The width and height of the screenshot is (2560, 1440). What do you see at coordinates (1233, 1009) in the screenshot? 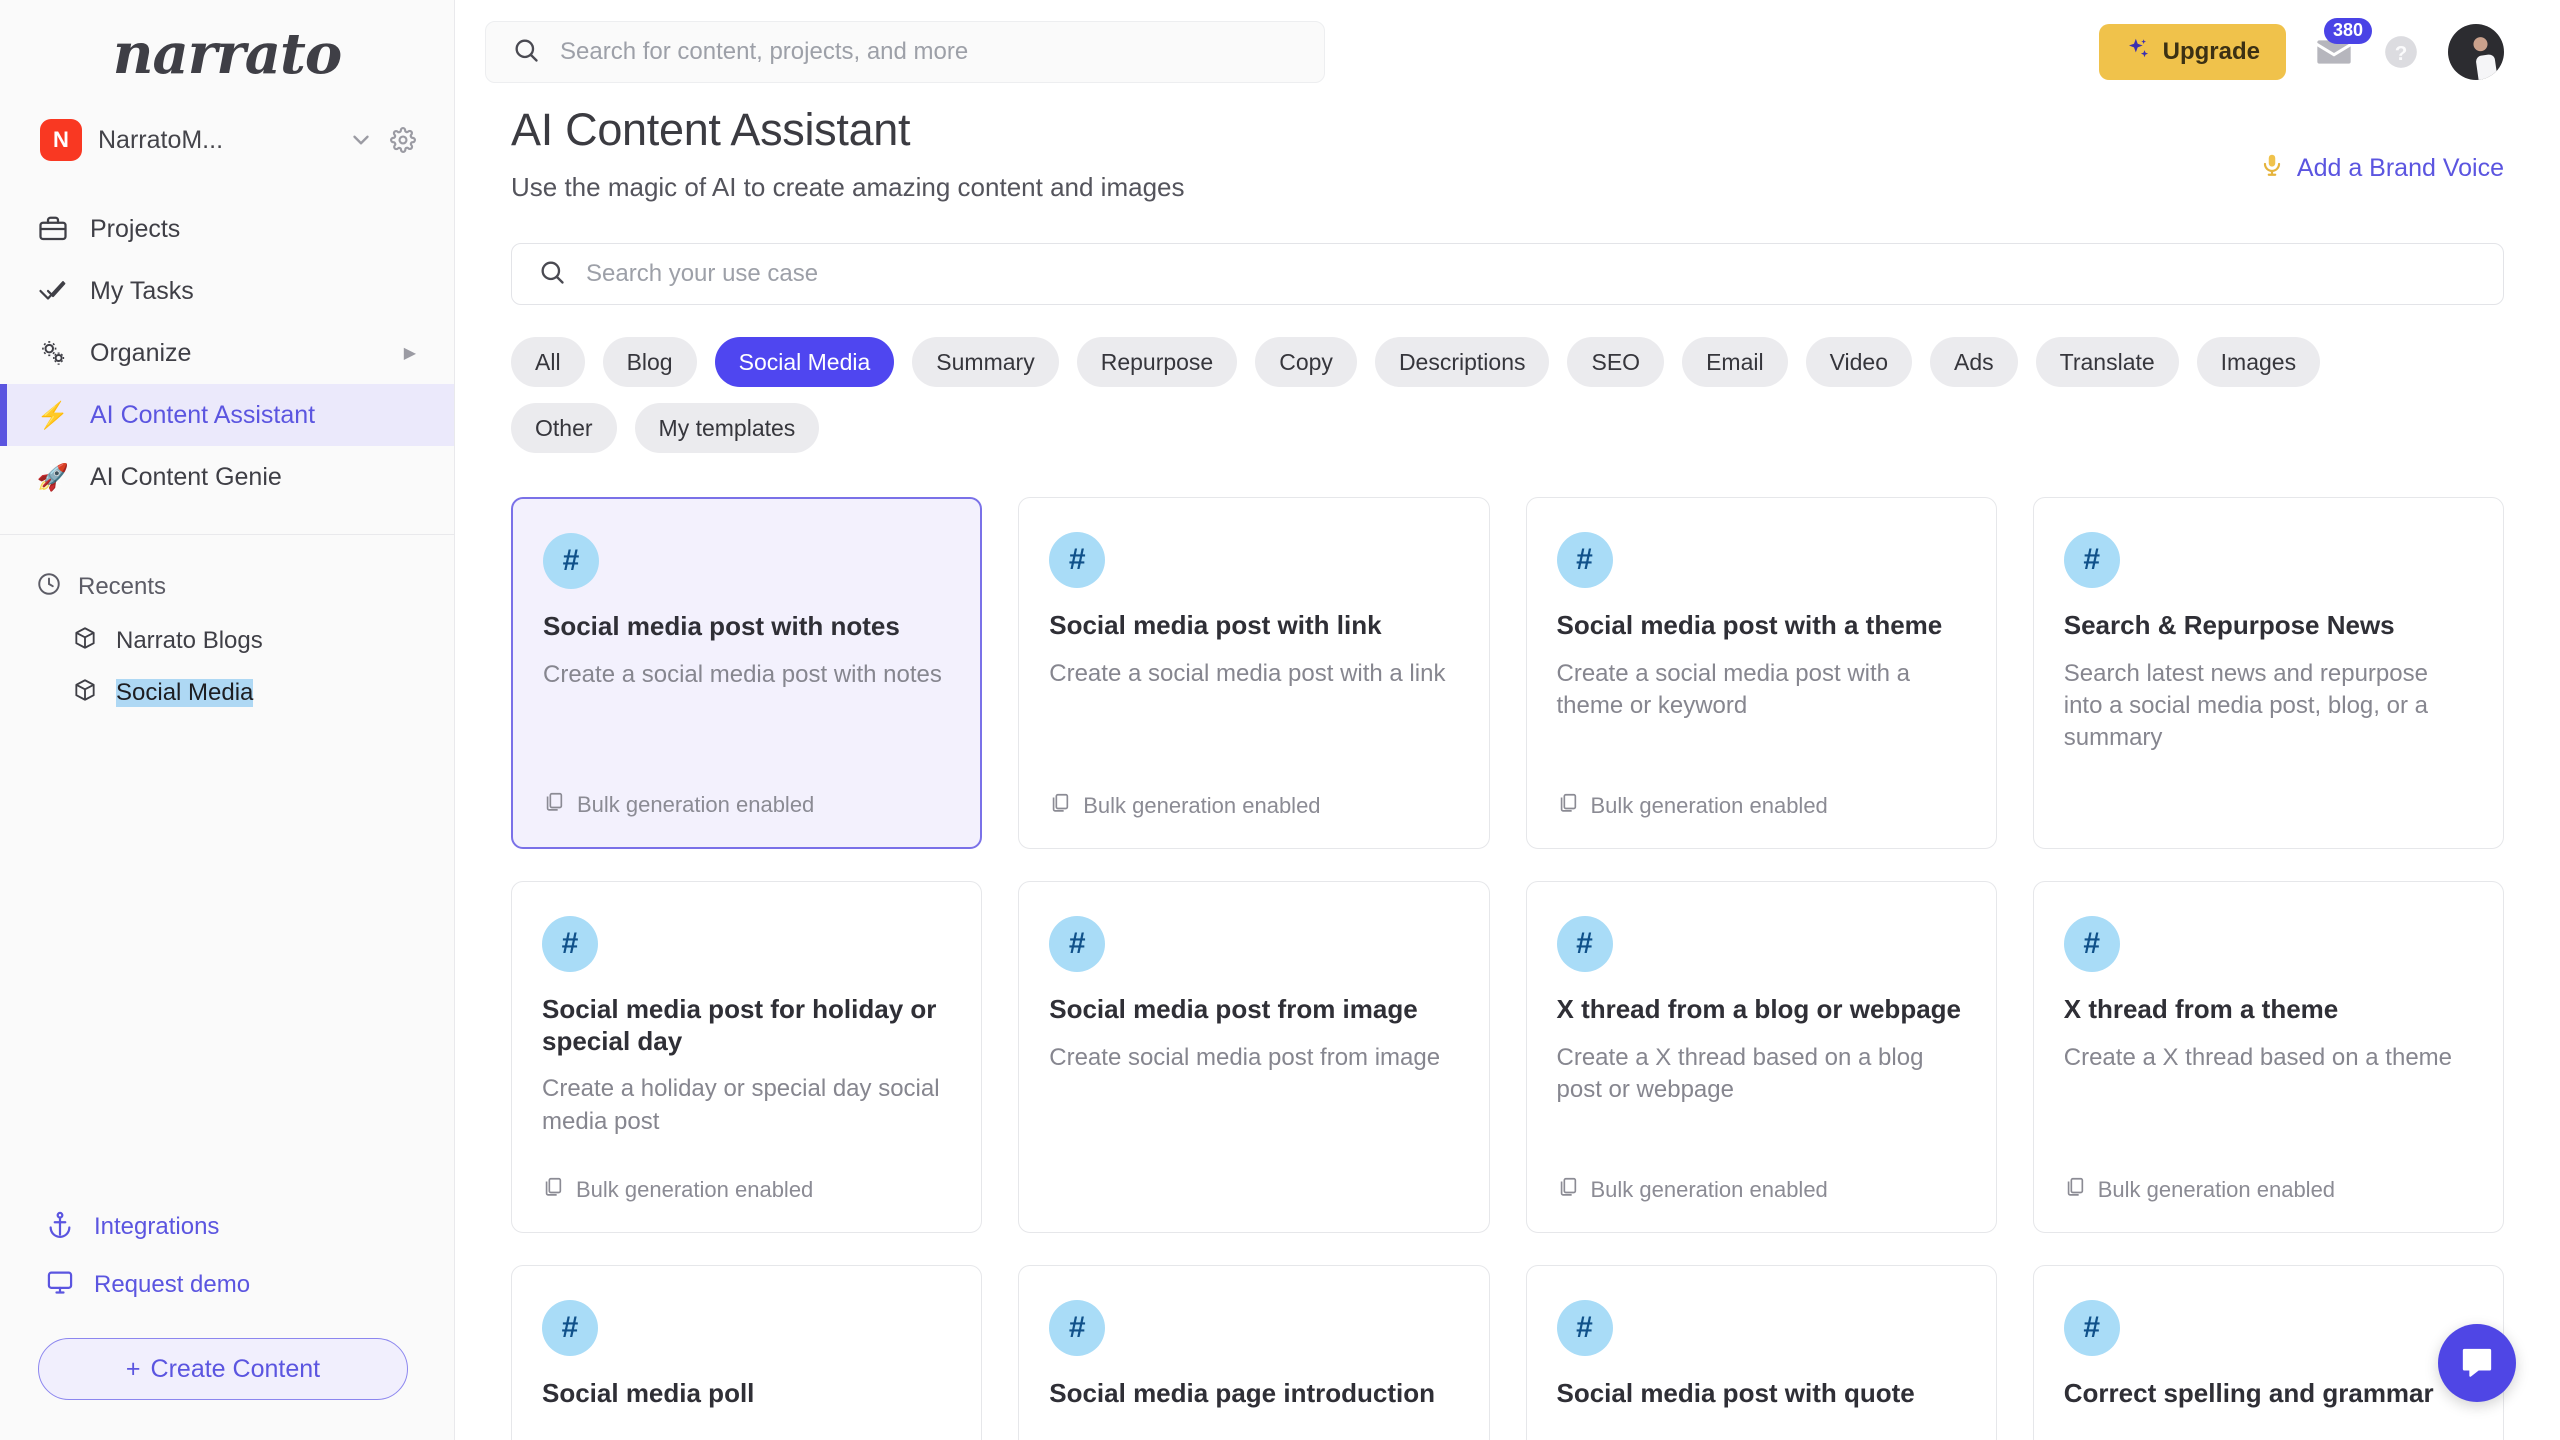
I see `card-title: Social media post from image` at bounding box center [1233, 1009].